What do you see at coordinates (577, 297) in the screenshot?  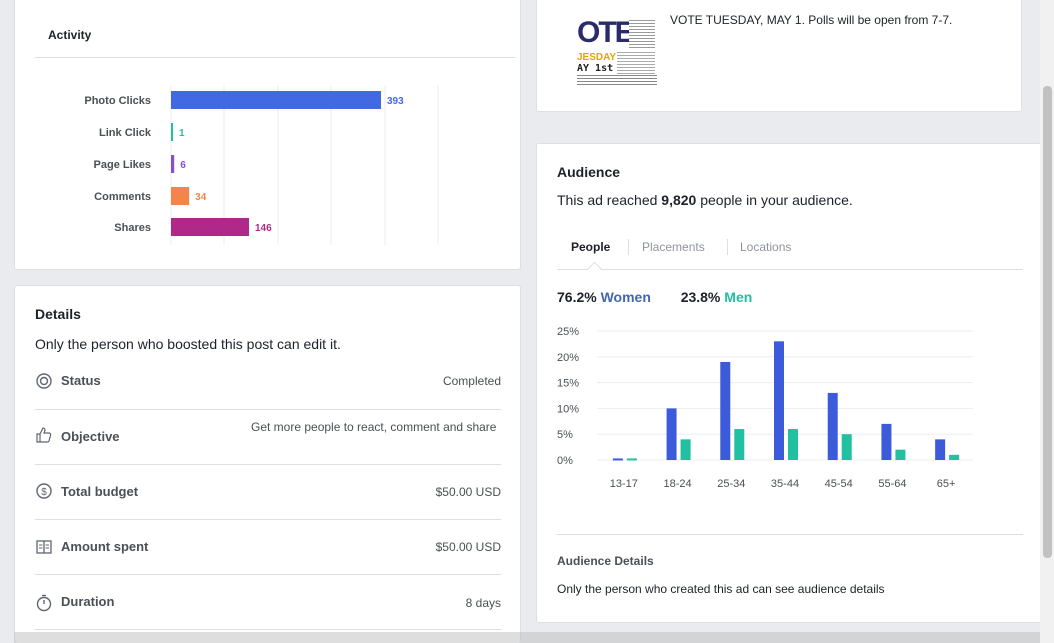 I see `women-percent: 76.2%` at bounding box center [577, 297].